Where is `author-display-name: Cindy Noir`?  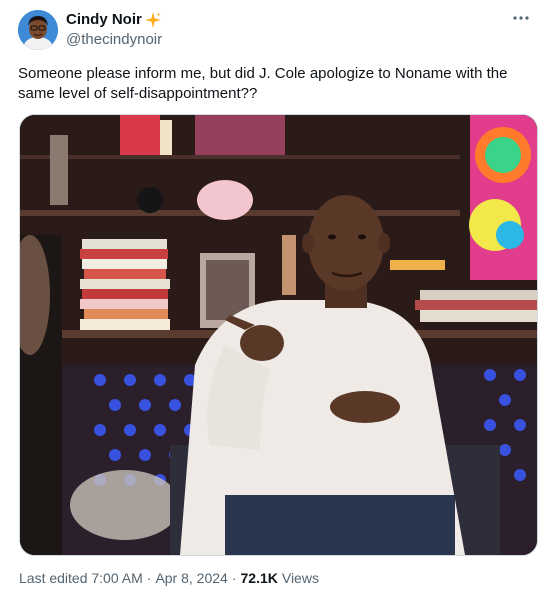 author-display-name: Cindy Noir is located at coordinates (104, 19).